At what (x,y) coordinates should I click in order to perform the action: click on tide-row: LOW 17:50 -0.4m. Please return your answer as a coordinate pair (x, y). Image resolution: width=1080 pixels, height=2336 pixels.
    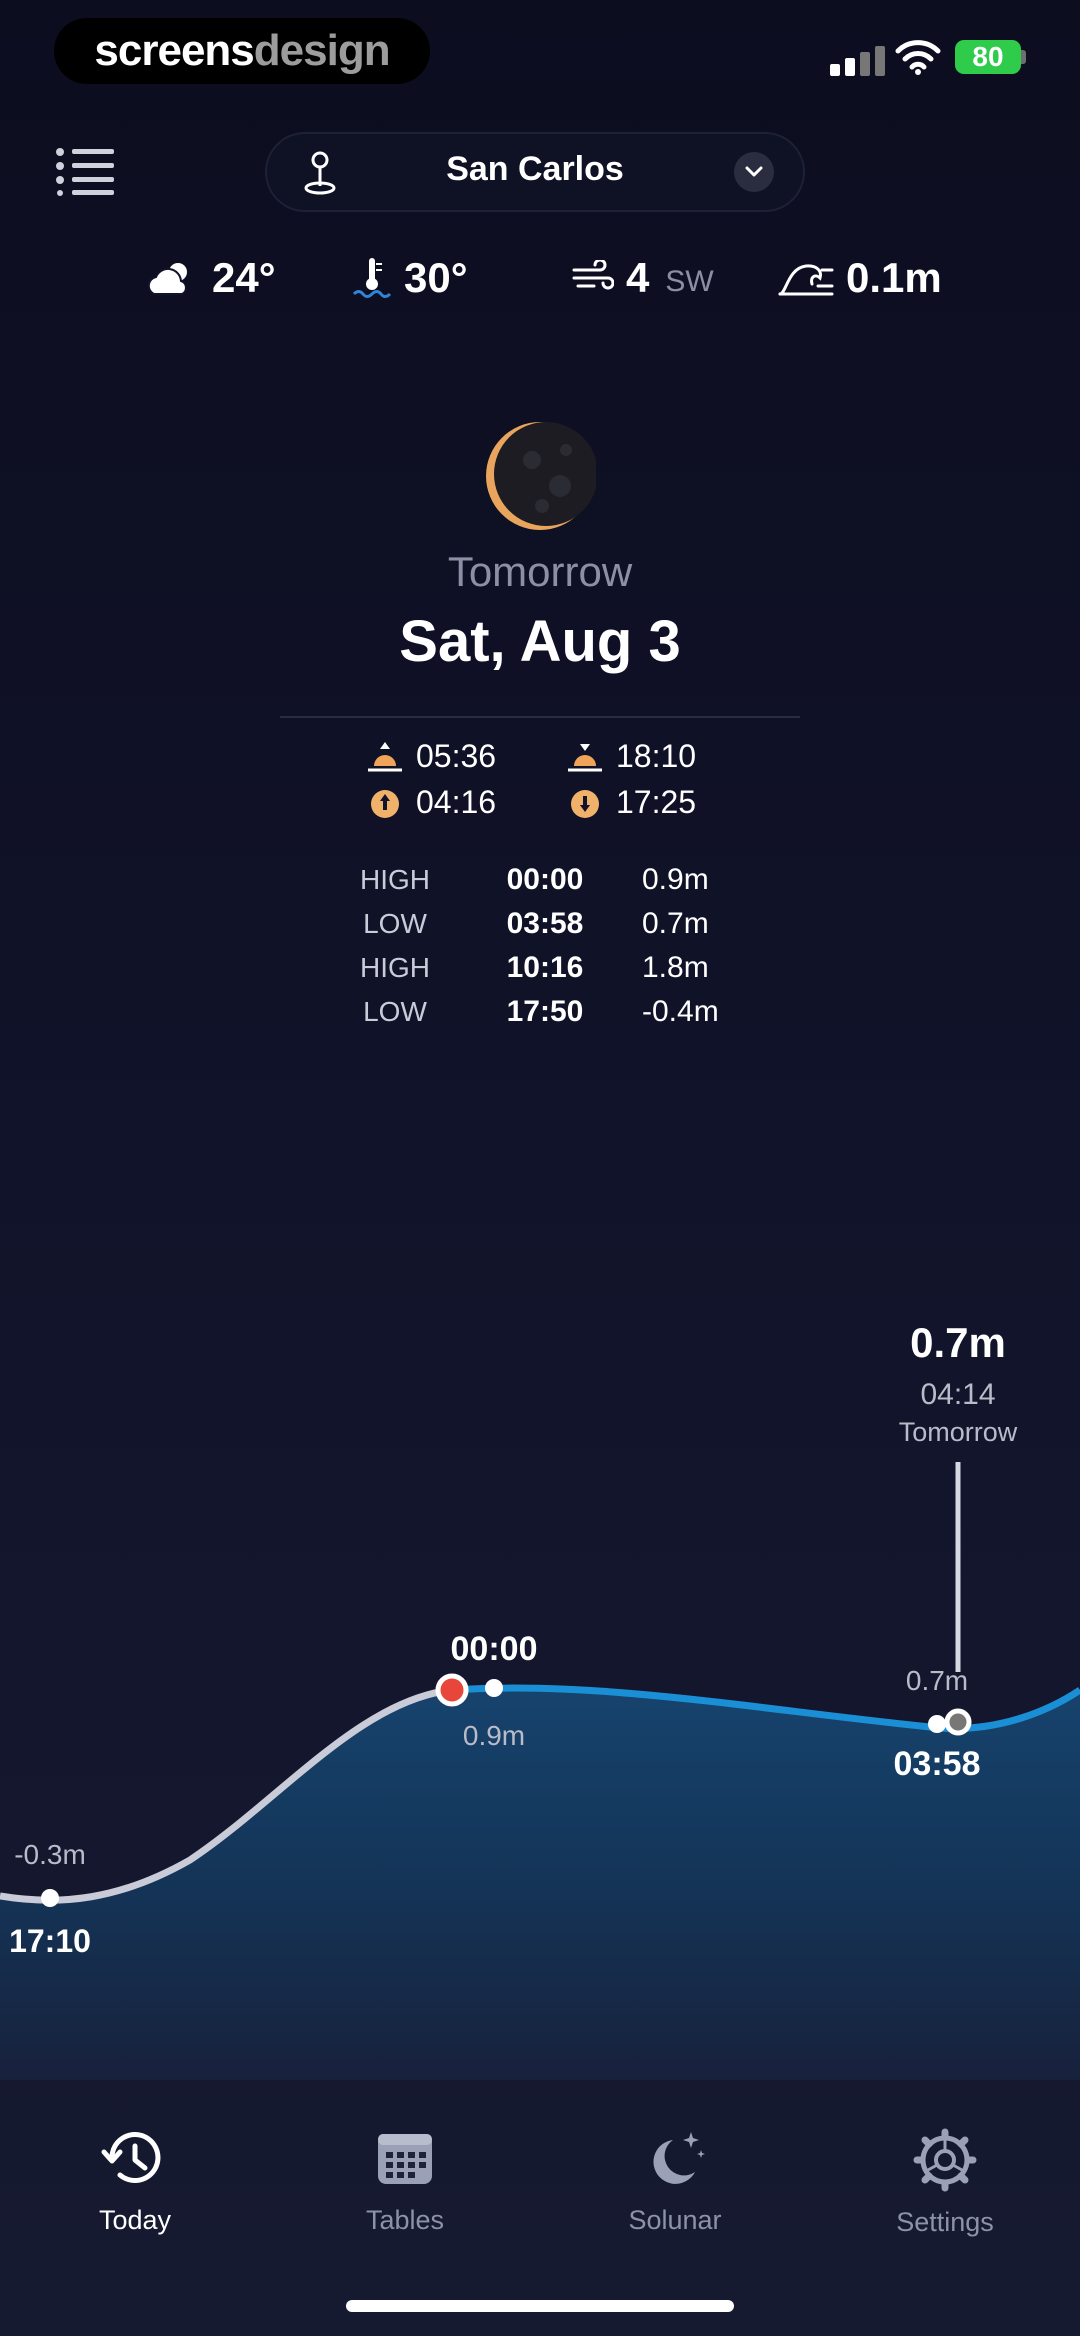
    Looking at the image, I should click on (550, 1012).